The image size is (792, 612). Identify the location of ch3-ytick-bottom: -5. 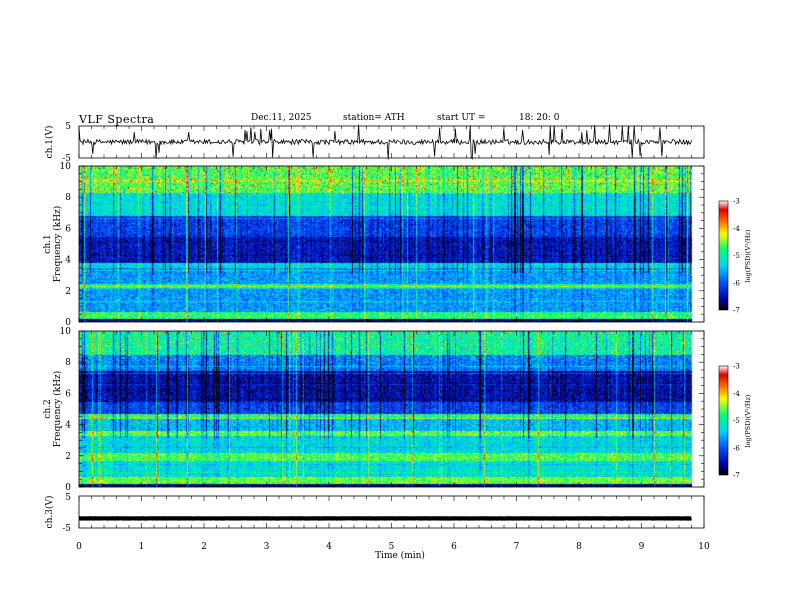
(66, 529).